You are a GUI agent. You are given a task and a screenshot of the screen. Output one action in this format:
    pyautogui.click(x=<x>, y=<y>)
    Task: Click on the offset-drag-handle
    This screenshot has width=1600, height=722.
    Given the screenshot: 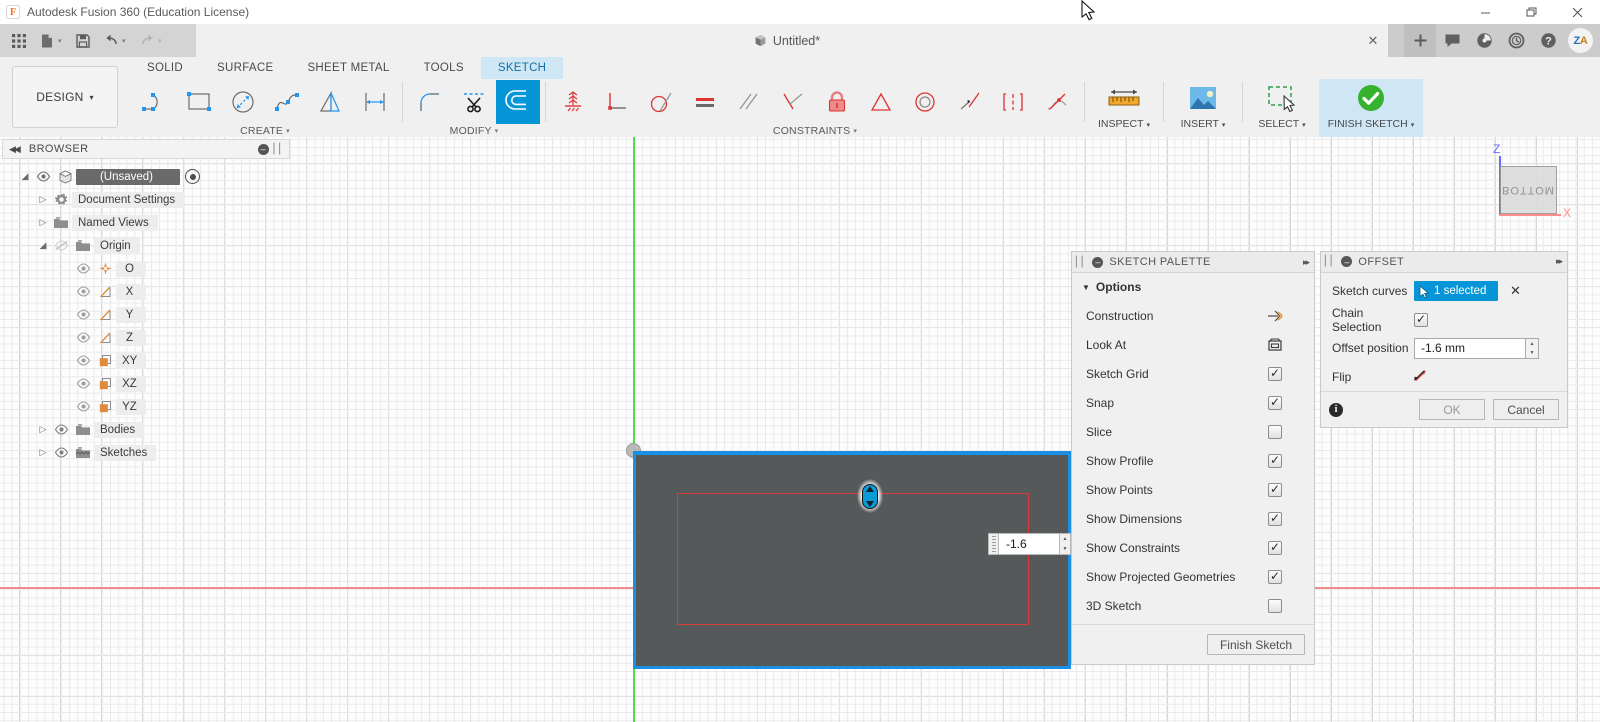 What is the action you would take?
    pyautogui.click(x=870, y=496)
    